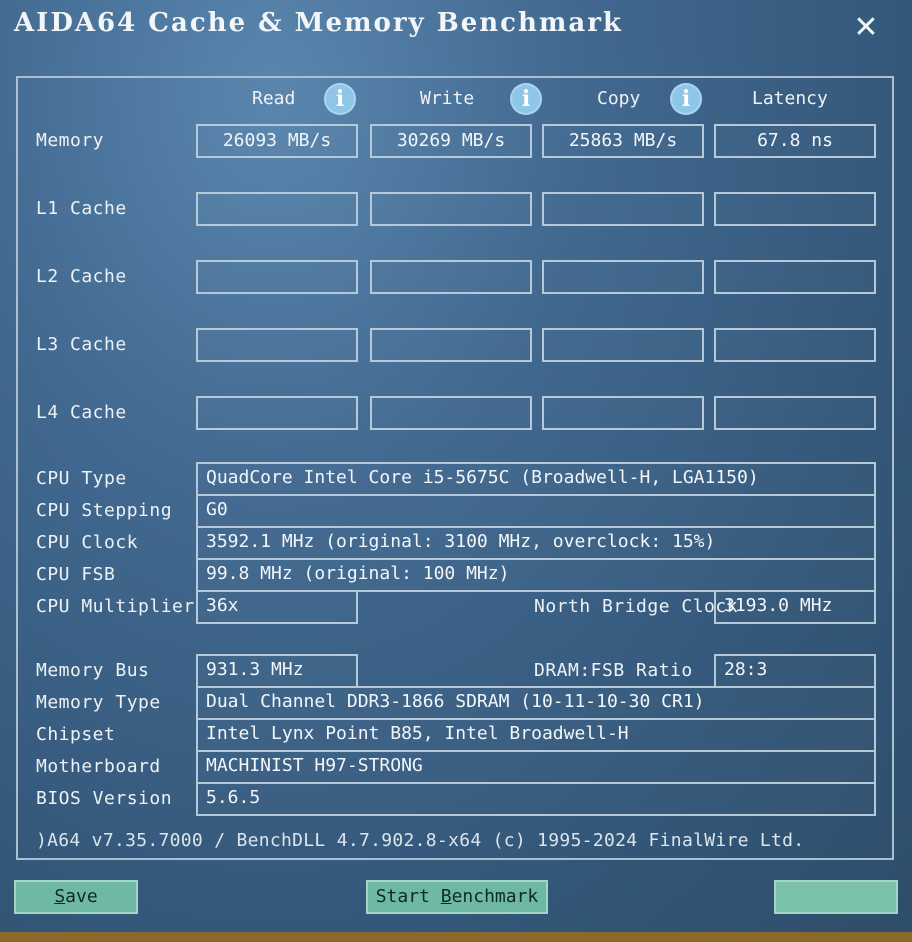  Describe the element at coordinates (81, 208) in the screenshot. I see `row-label-l1-cache: L1 Cache` at that location.